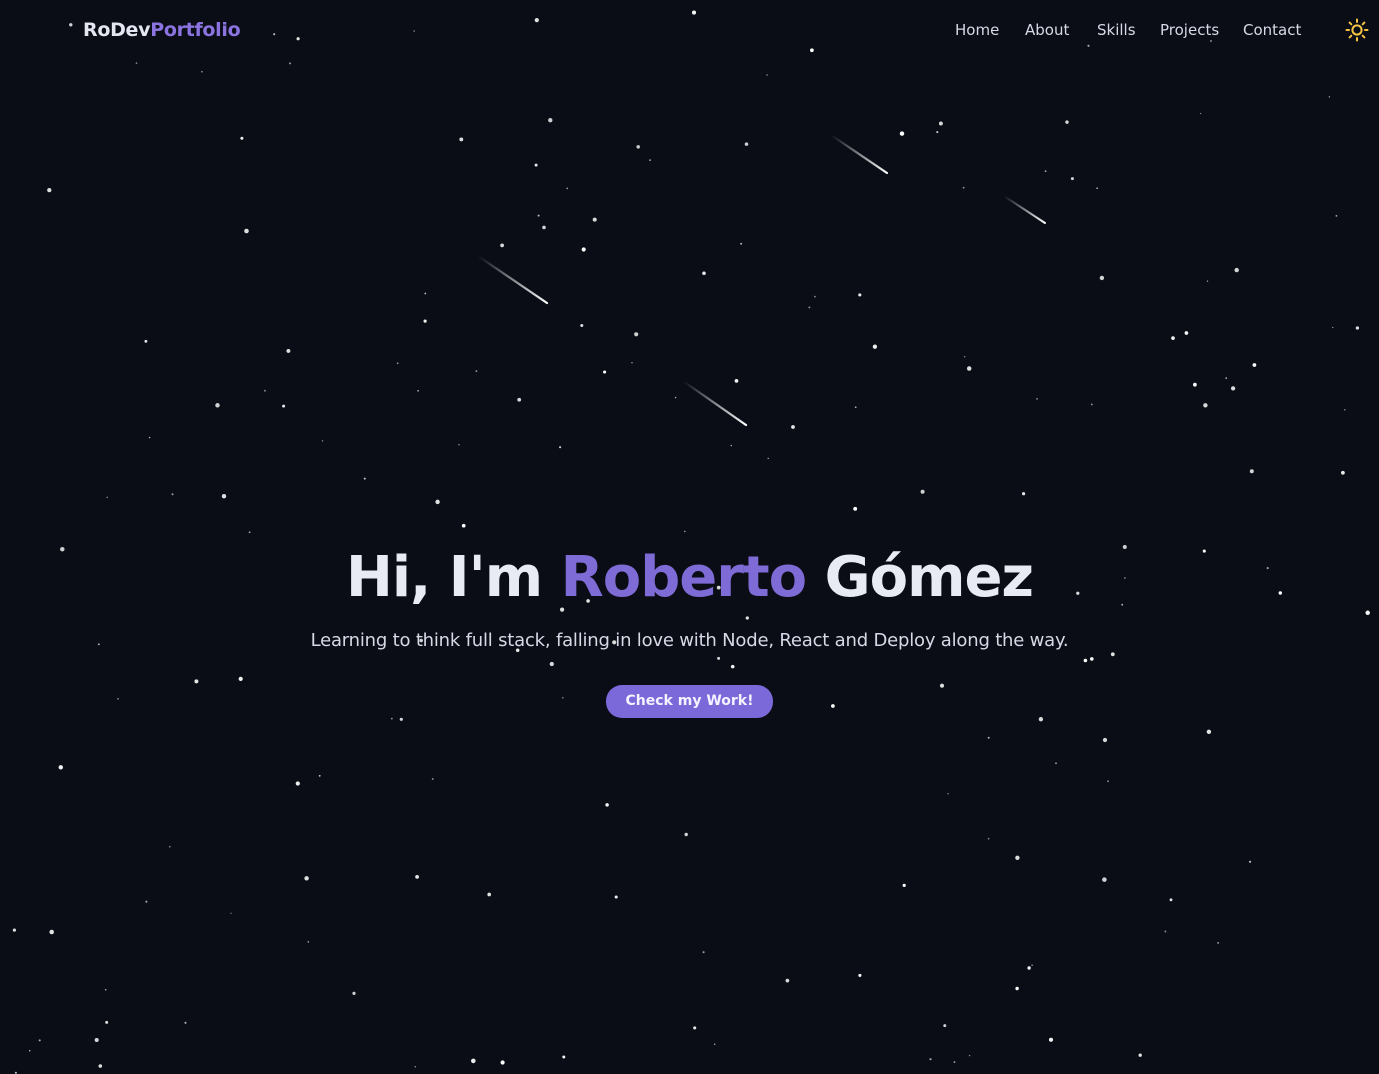 This screenshot has height=1074, width=1379. I want to click on nav-link-projects: Projects, so click(1189, 30).